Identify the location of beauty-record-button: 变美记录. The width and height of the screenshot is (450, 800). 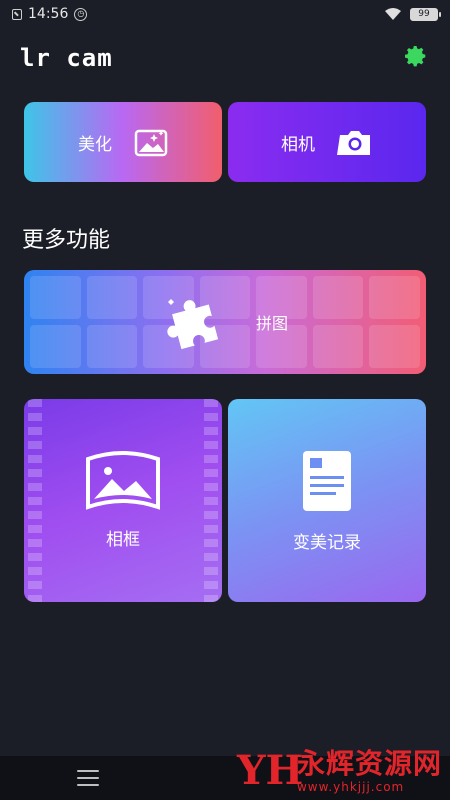
(327, 500).